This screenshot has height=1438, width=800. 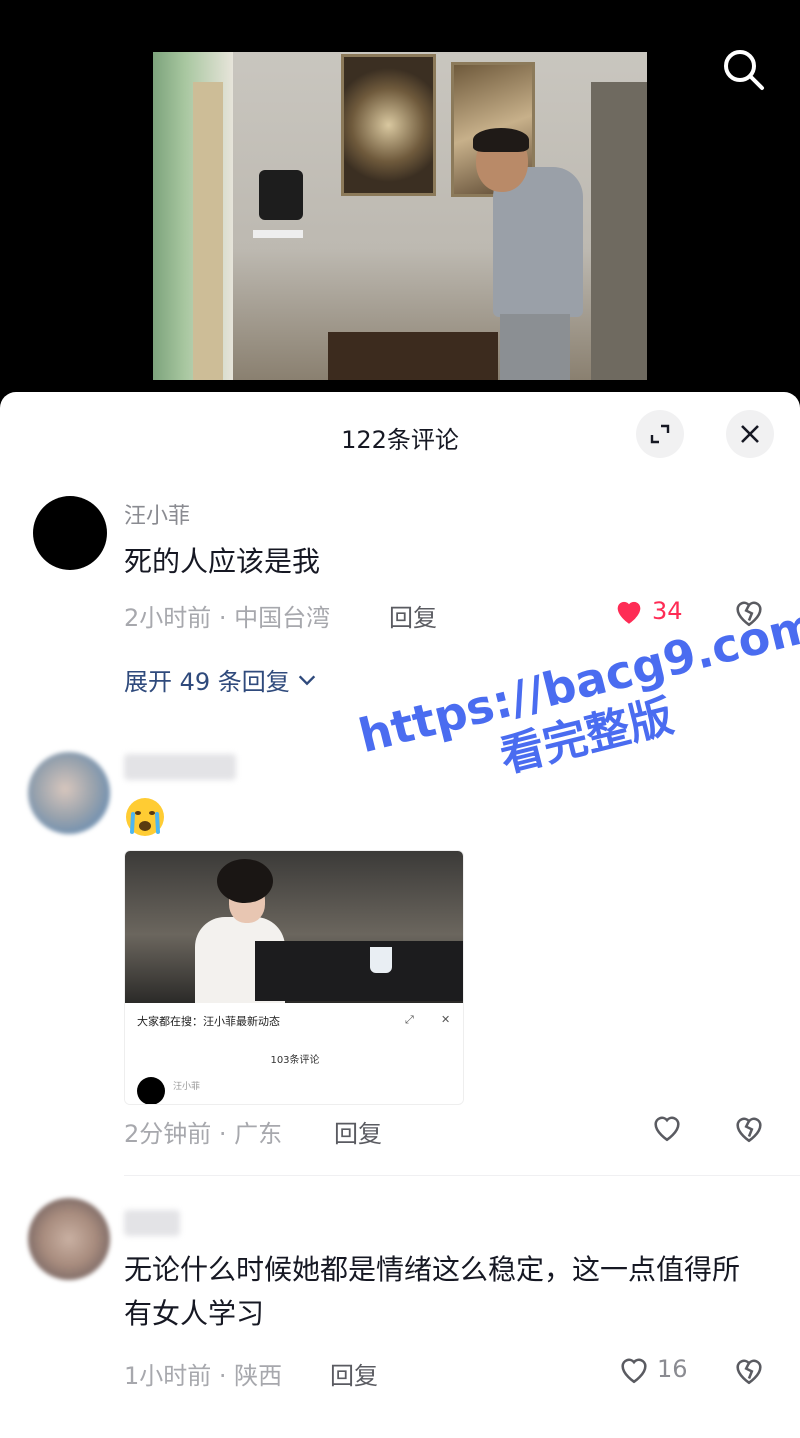 I want to click on like-button: 34, so click(x=647, y=611).